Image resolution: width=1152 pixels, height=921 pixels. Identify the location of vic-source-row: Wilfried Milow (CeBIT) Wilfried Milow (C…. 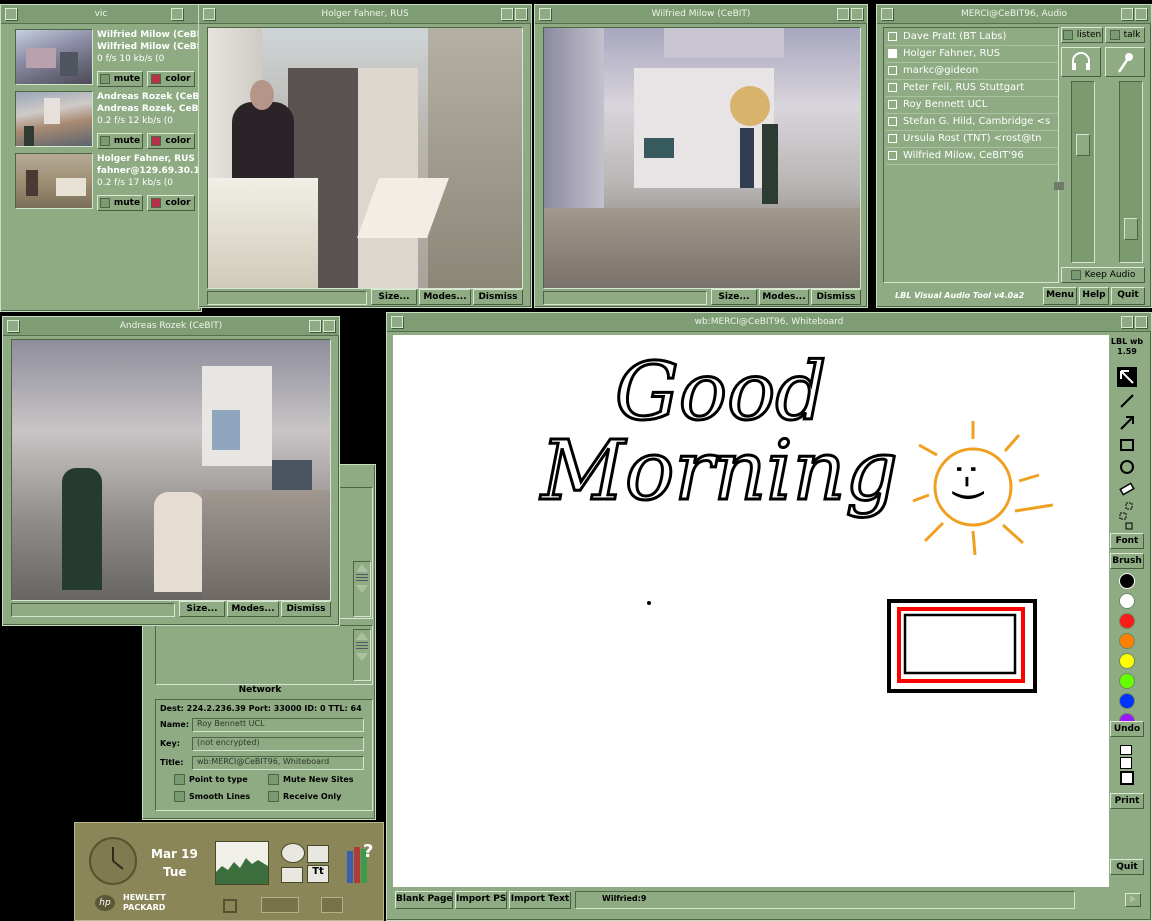
(112, 57).